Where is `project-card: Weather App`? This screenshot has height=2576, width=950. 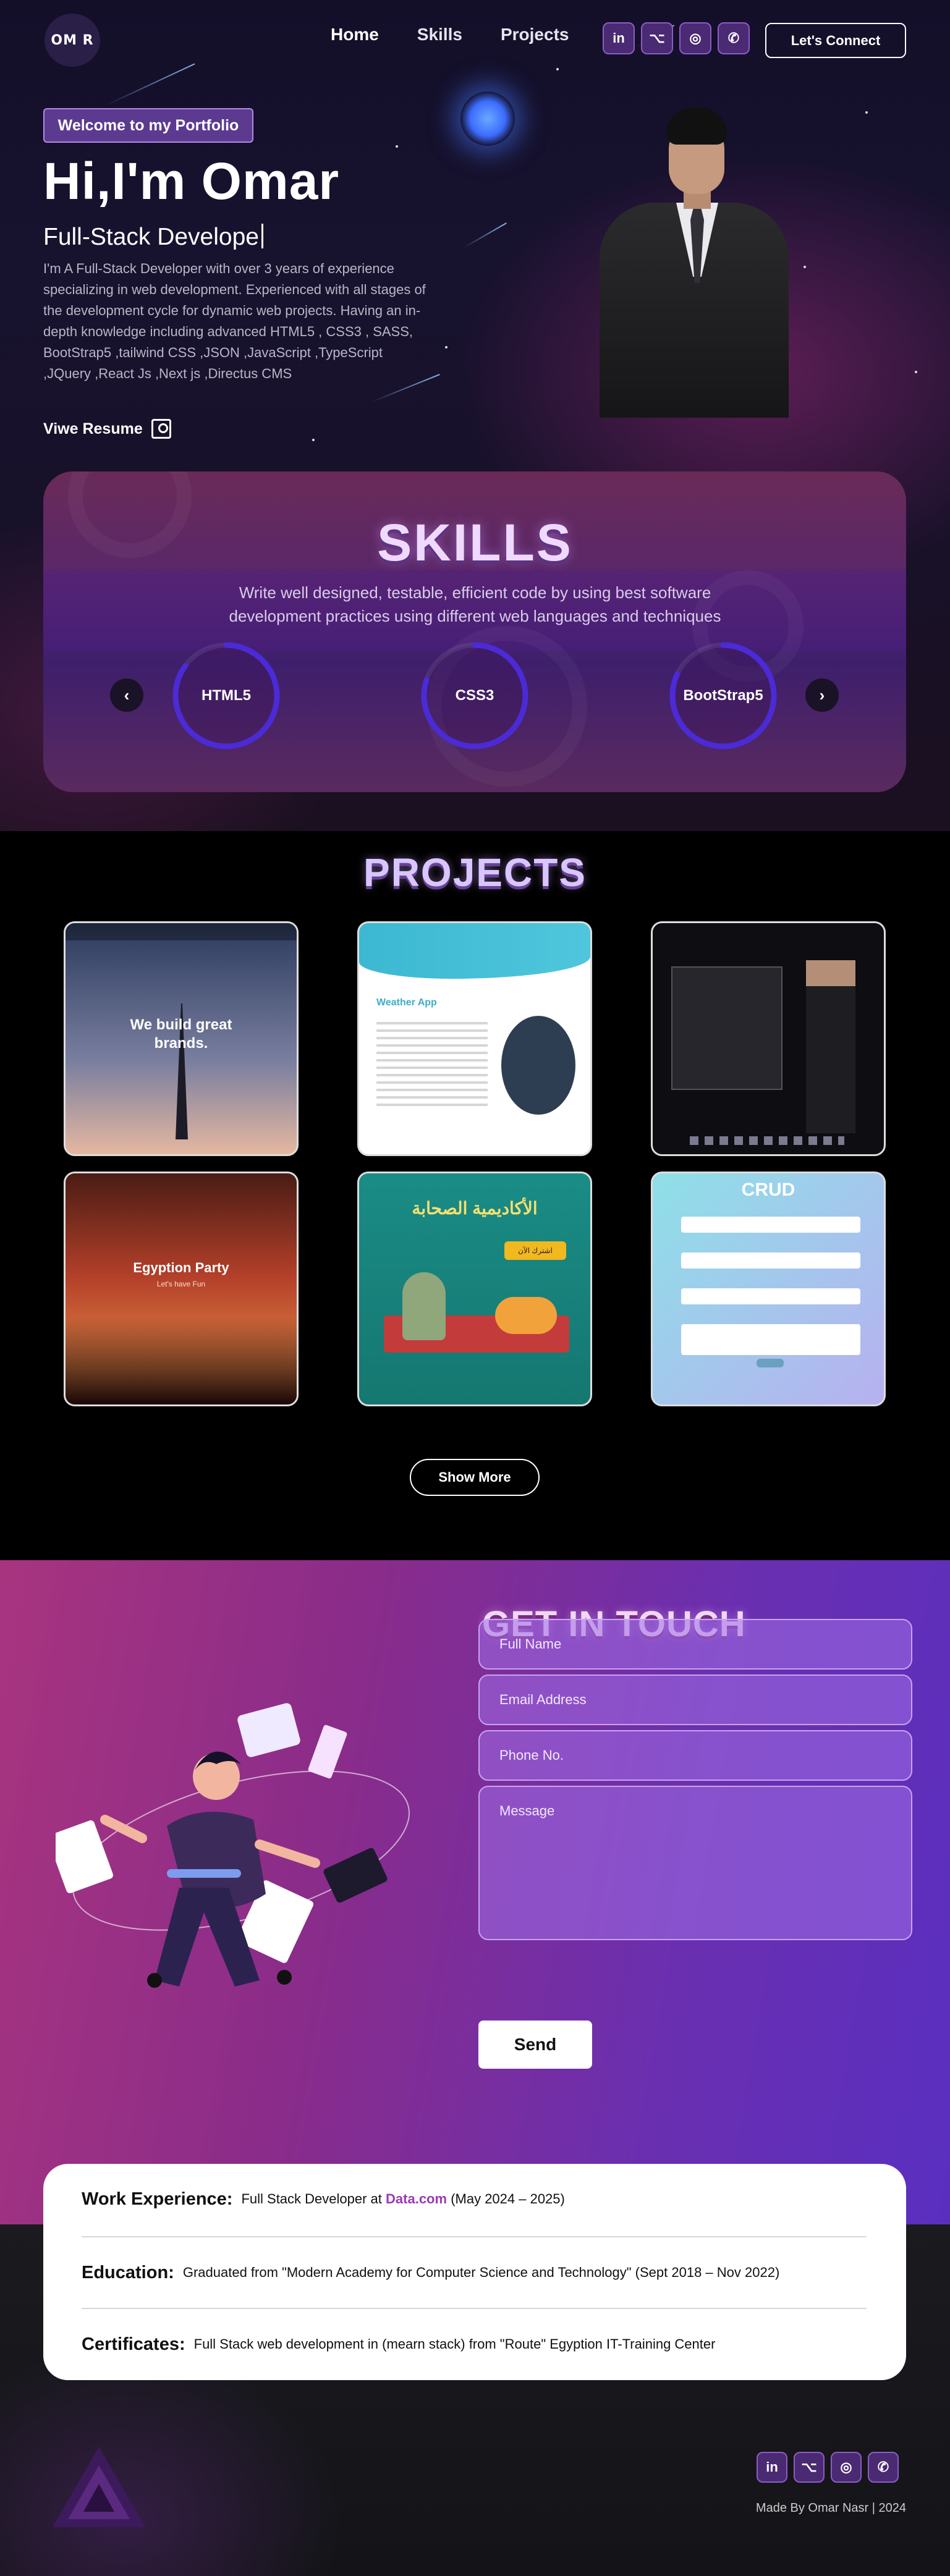 project-card: Weather App is located at coordinates (474, 1038).